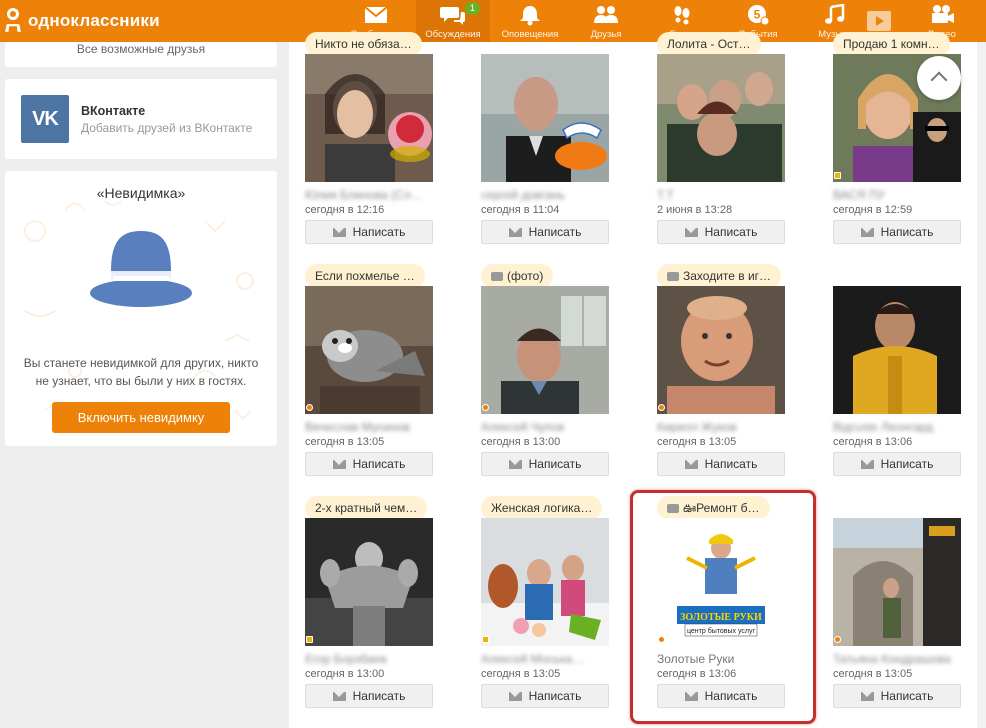 The image size is (986, 728). I want to click on guest-name: Егор Борзбаев, so click(346, 659).